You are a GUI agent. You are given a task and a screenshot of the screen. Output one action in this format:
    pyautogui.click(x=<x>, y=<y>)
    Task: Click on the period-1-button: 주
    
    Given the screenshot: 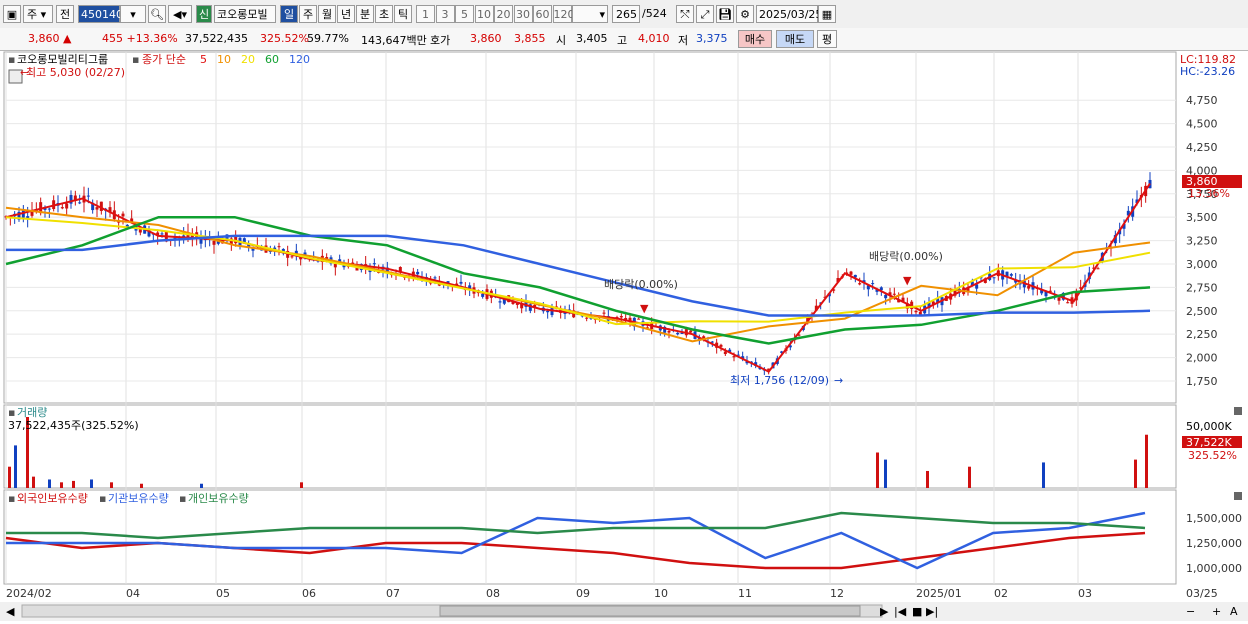 What is the action you would take?
    pyautogui.click(x=308, y=14)
    